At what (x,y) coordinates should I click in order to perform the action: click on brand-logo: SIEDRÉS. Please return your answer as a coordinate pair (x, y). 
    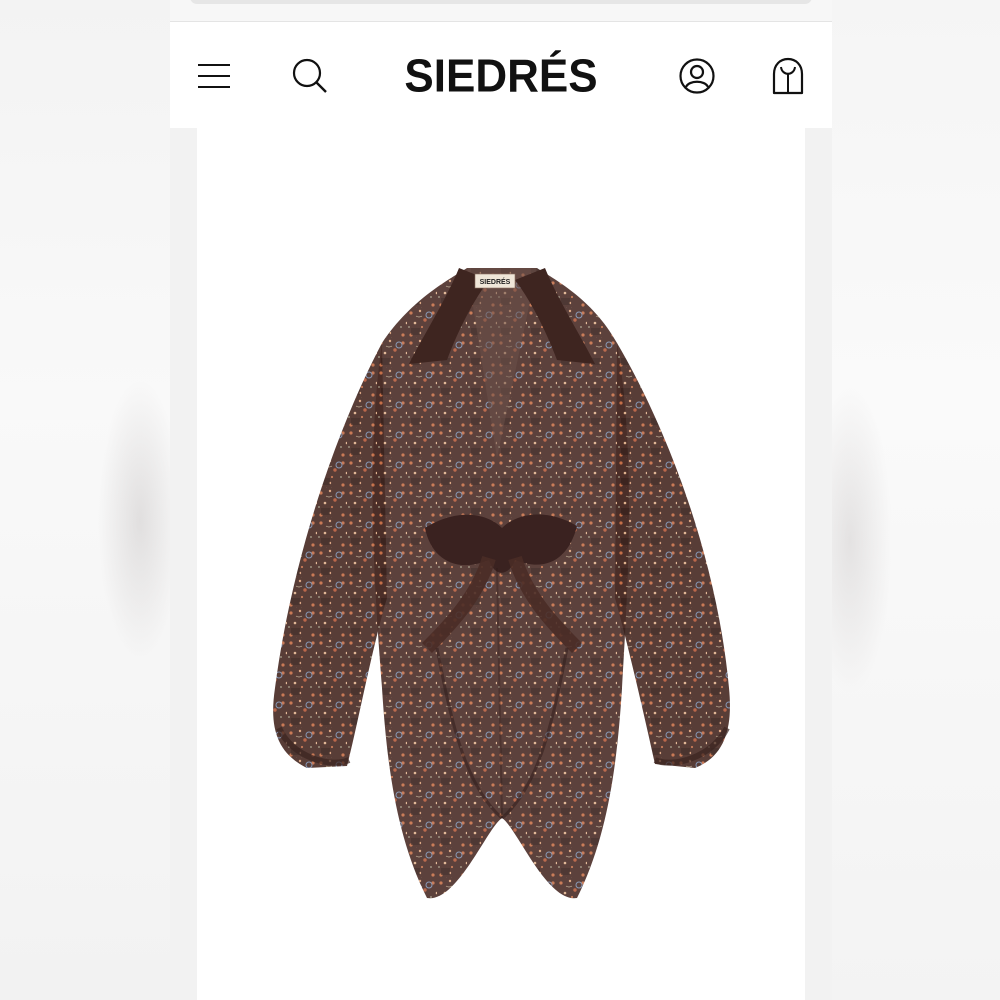
    Looking at the image, I should click on (501, 77).